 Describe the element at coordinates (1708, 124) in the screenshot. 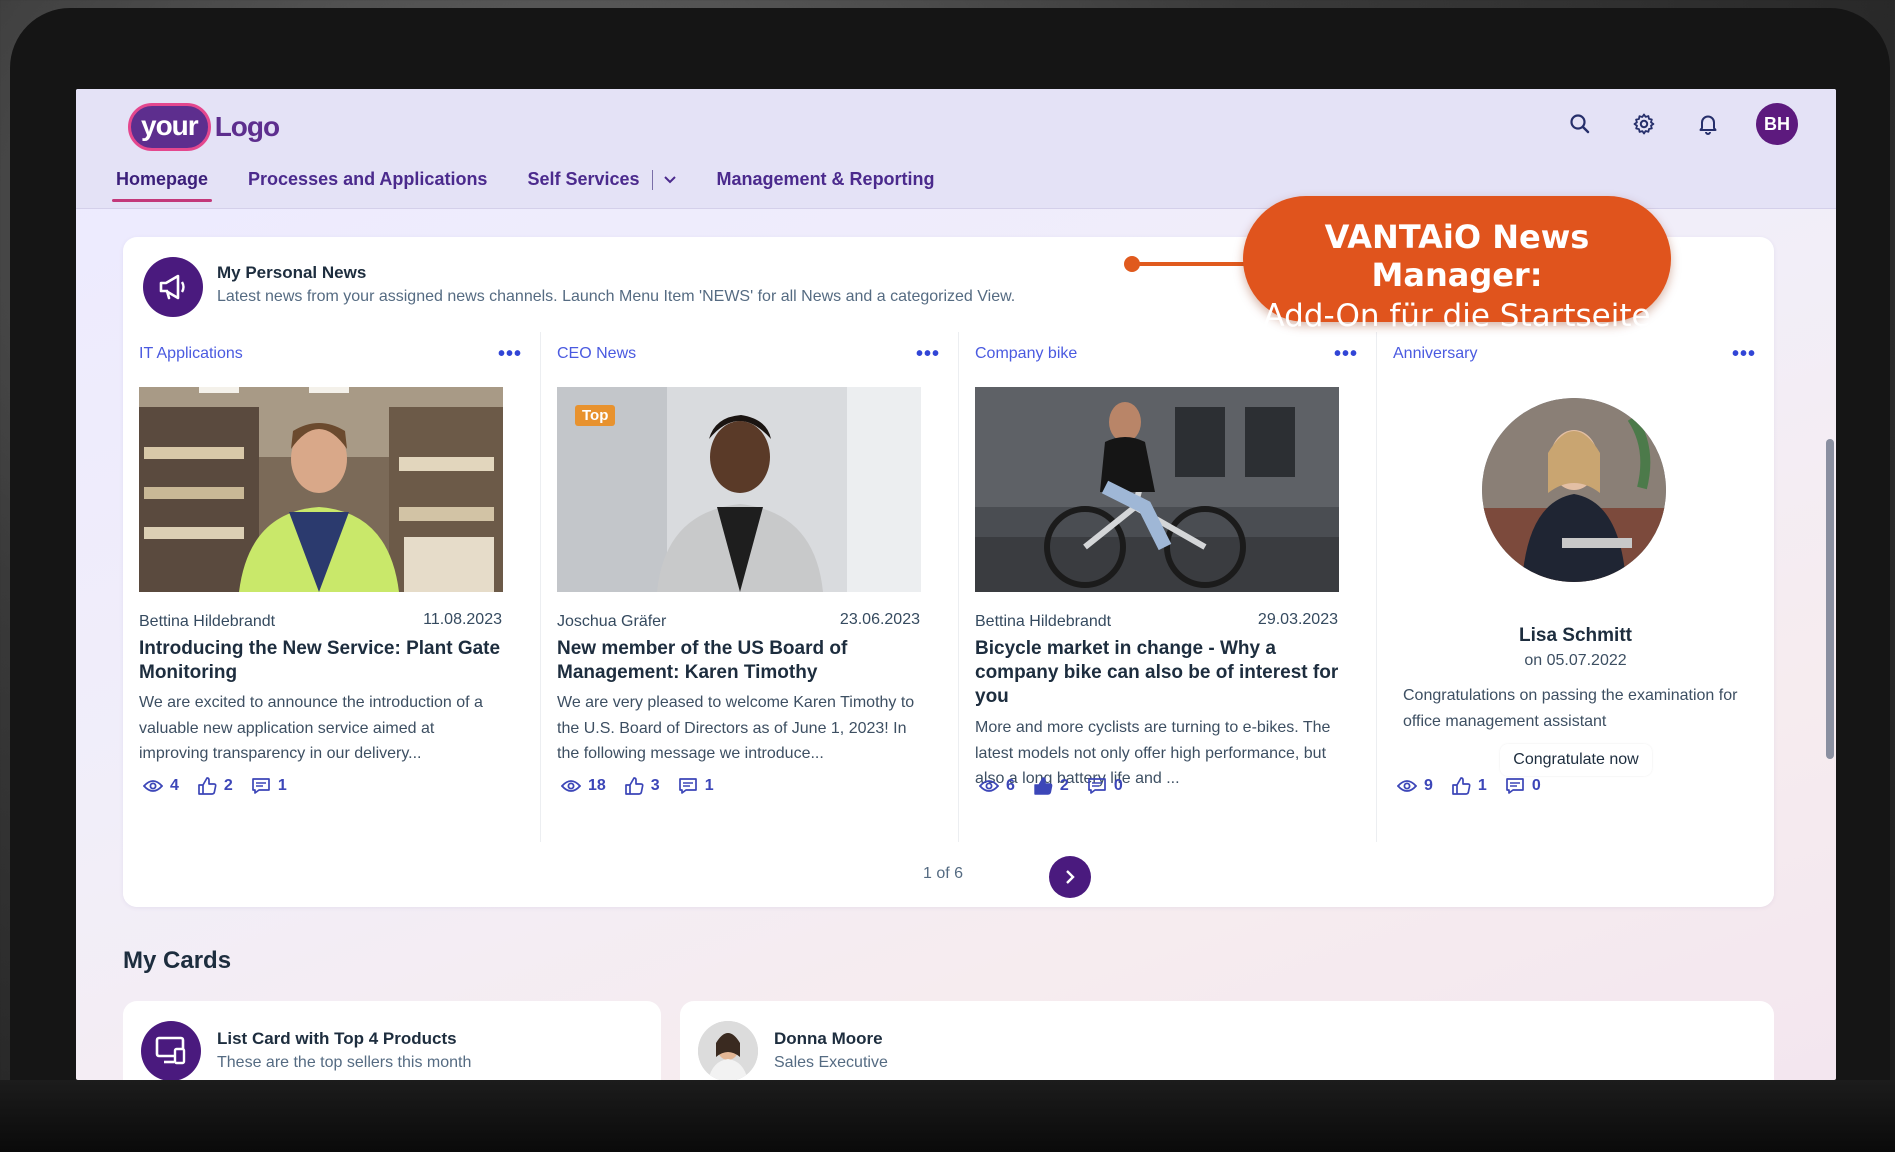

I see `bell-icon` at that location.